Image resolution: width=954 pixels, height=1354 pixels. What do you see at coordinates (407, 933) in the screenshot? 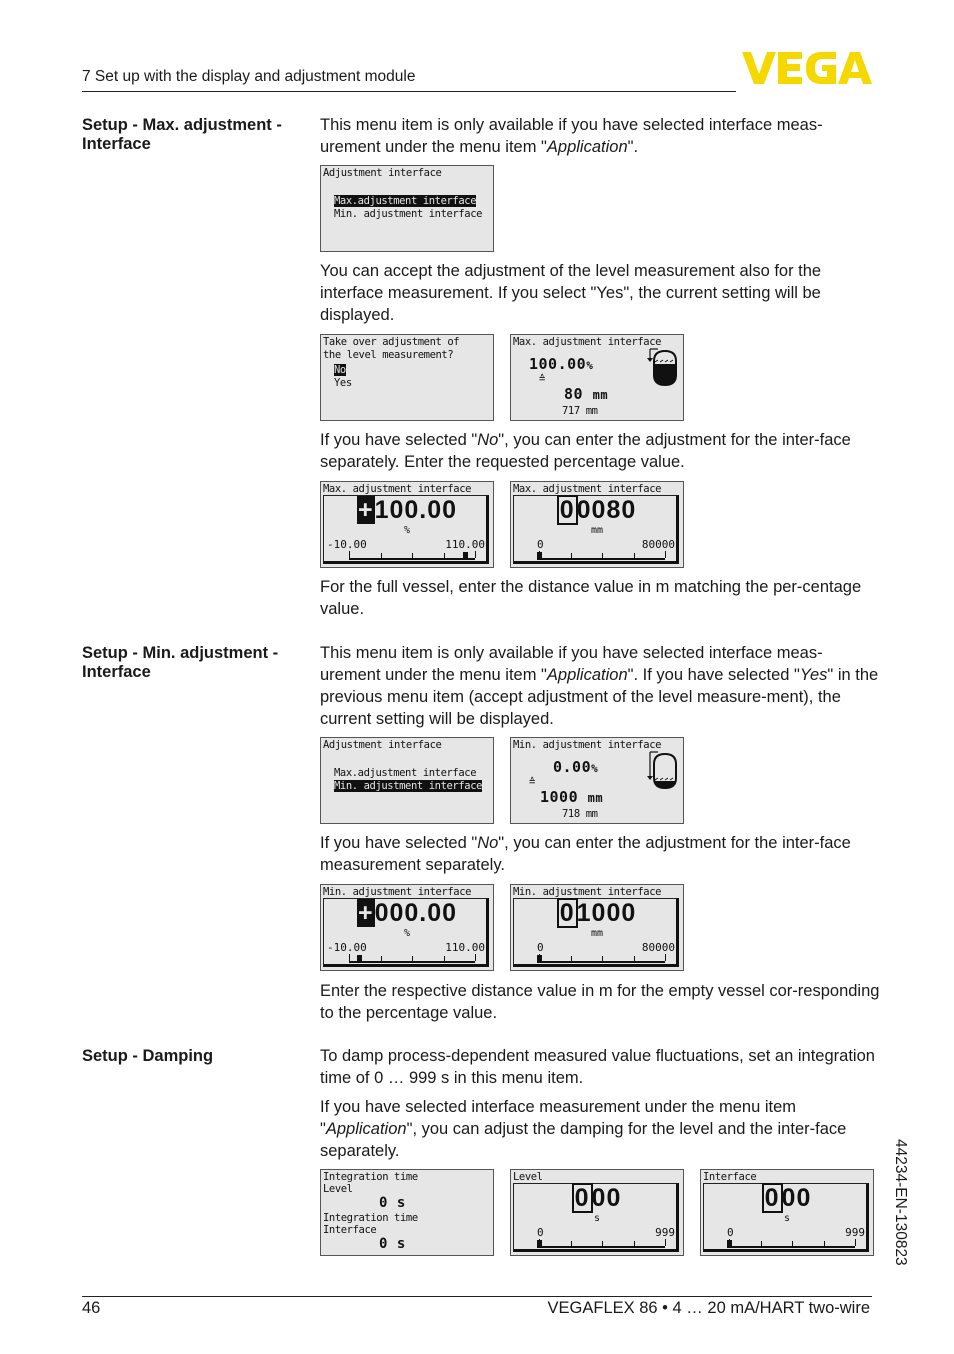
I see `unit-label: %` at bounding box center [407, 933].